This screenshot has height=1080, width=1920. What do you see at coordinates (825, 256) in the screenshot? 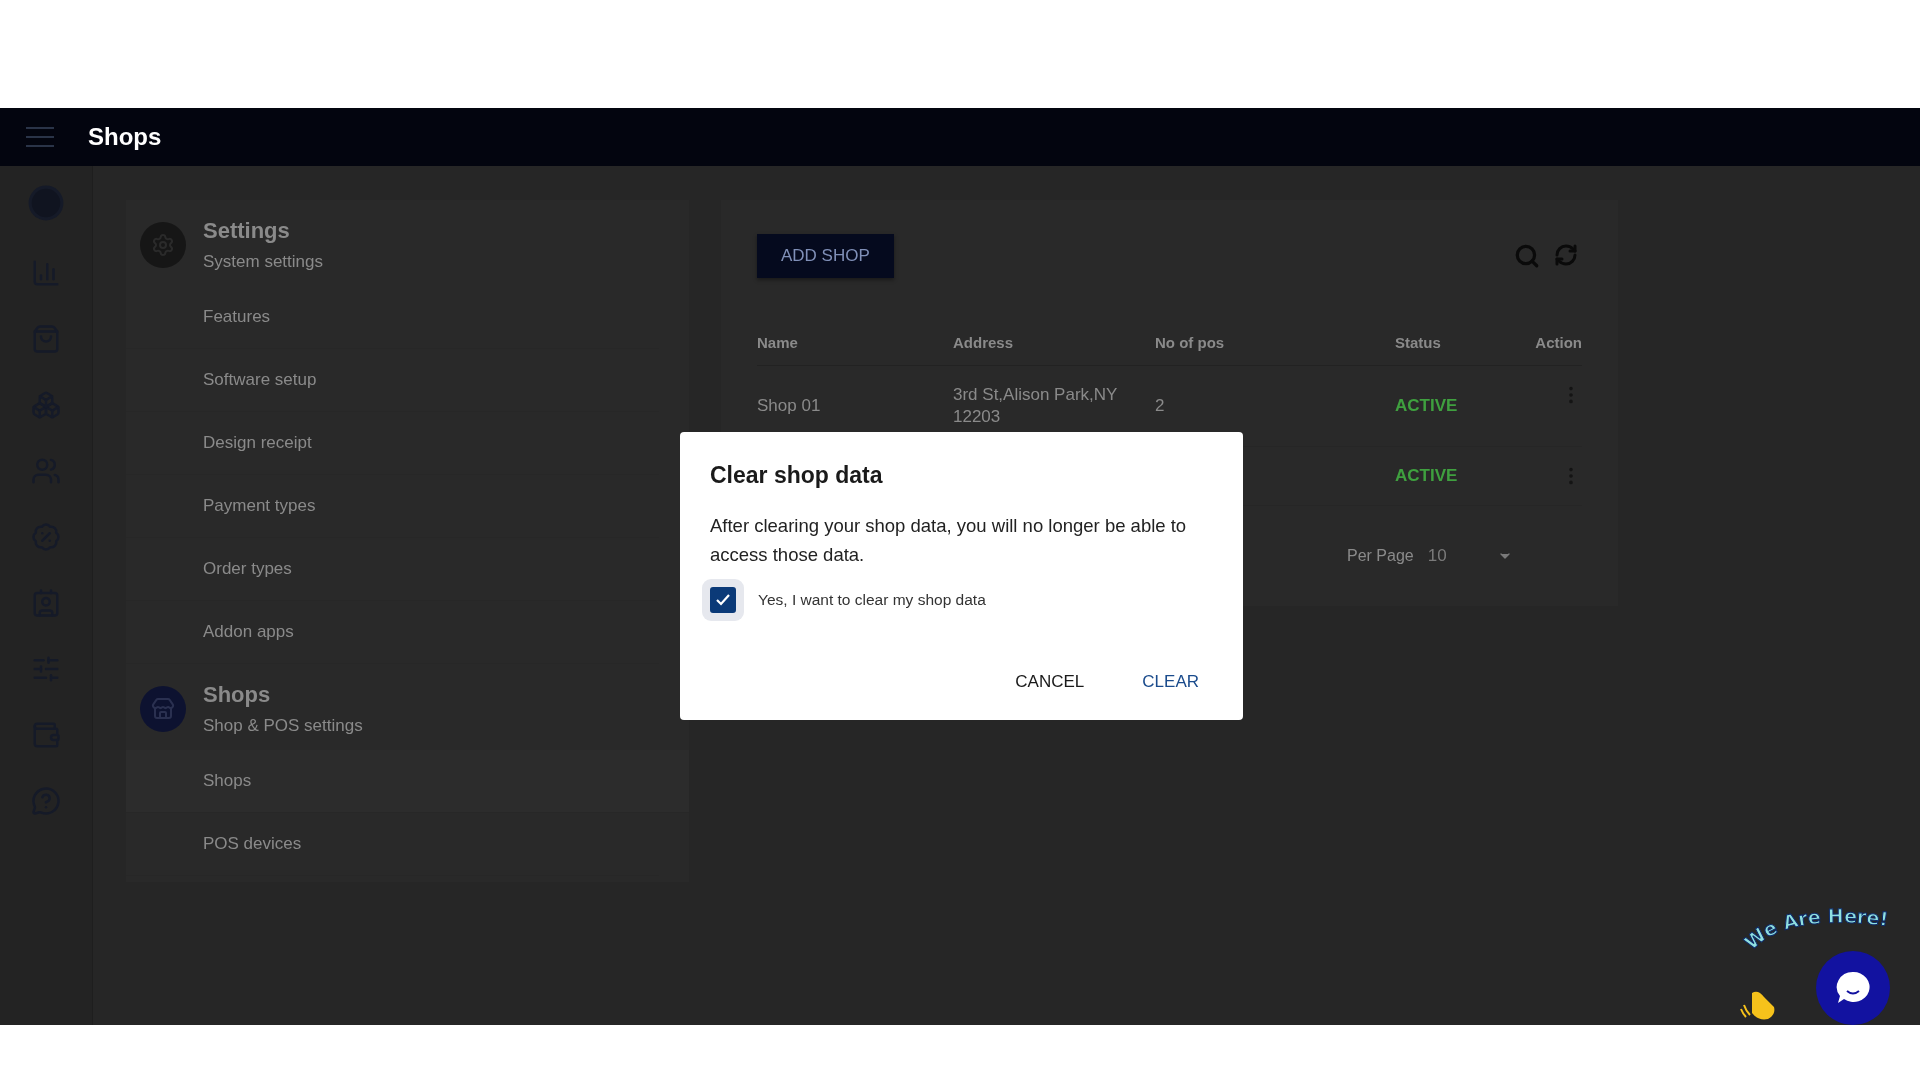
I see `add-shop-button: ADD SHOP` at bounding box center [825, 256].